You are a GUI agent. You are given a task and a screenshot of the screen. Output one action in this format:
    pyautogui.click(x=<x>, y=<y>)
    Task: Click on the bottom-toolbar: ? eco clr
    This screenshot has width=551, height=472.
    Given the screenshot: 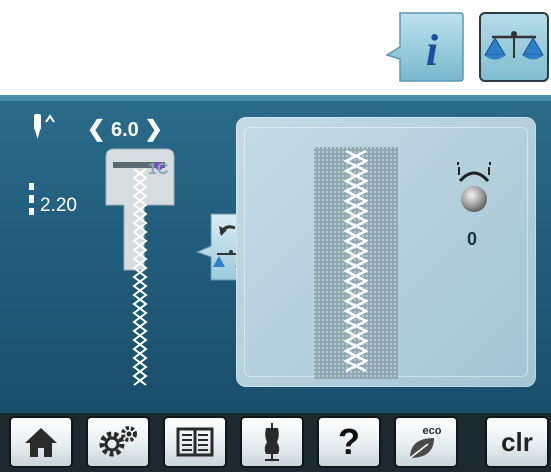 What is the action you would take?
    pyautogui.click(x=275, y=442)
    